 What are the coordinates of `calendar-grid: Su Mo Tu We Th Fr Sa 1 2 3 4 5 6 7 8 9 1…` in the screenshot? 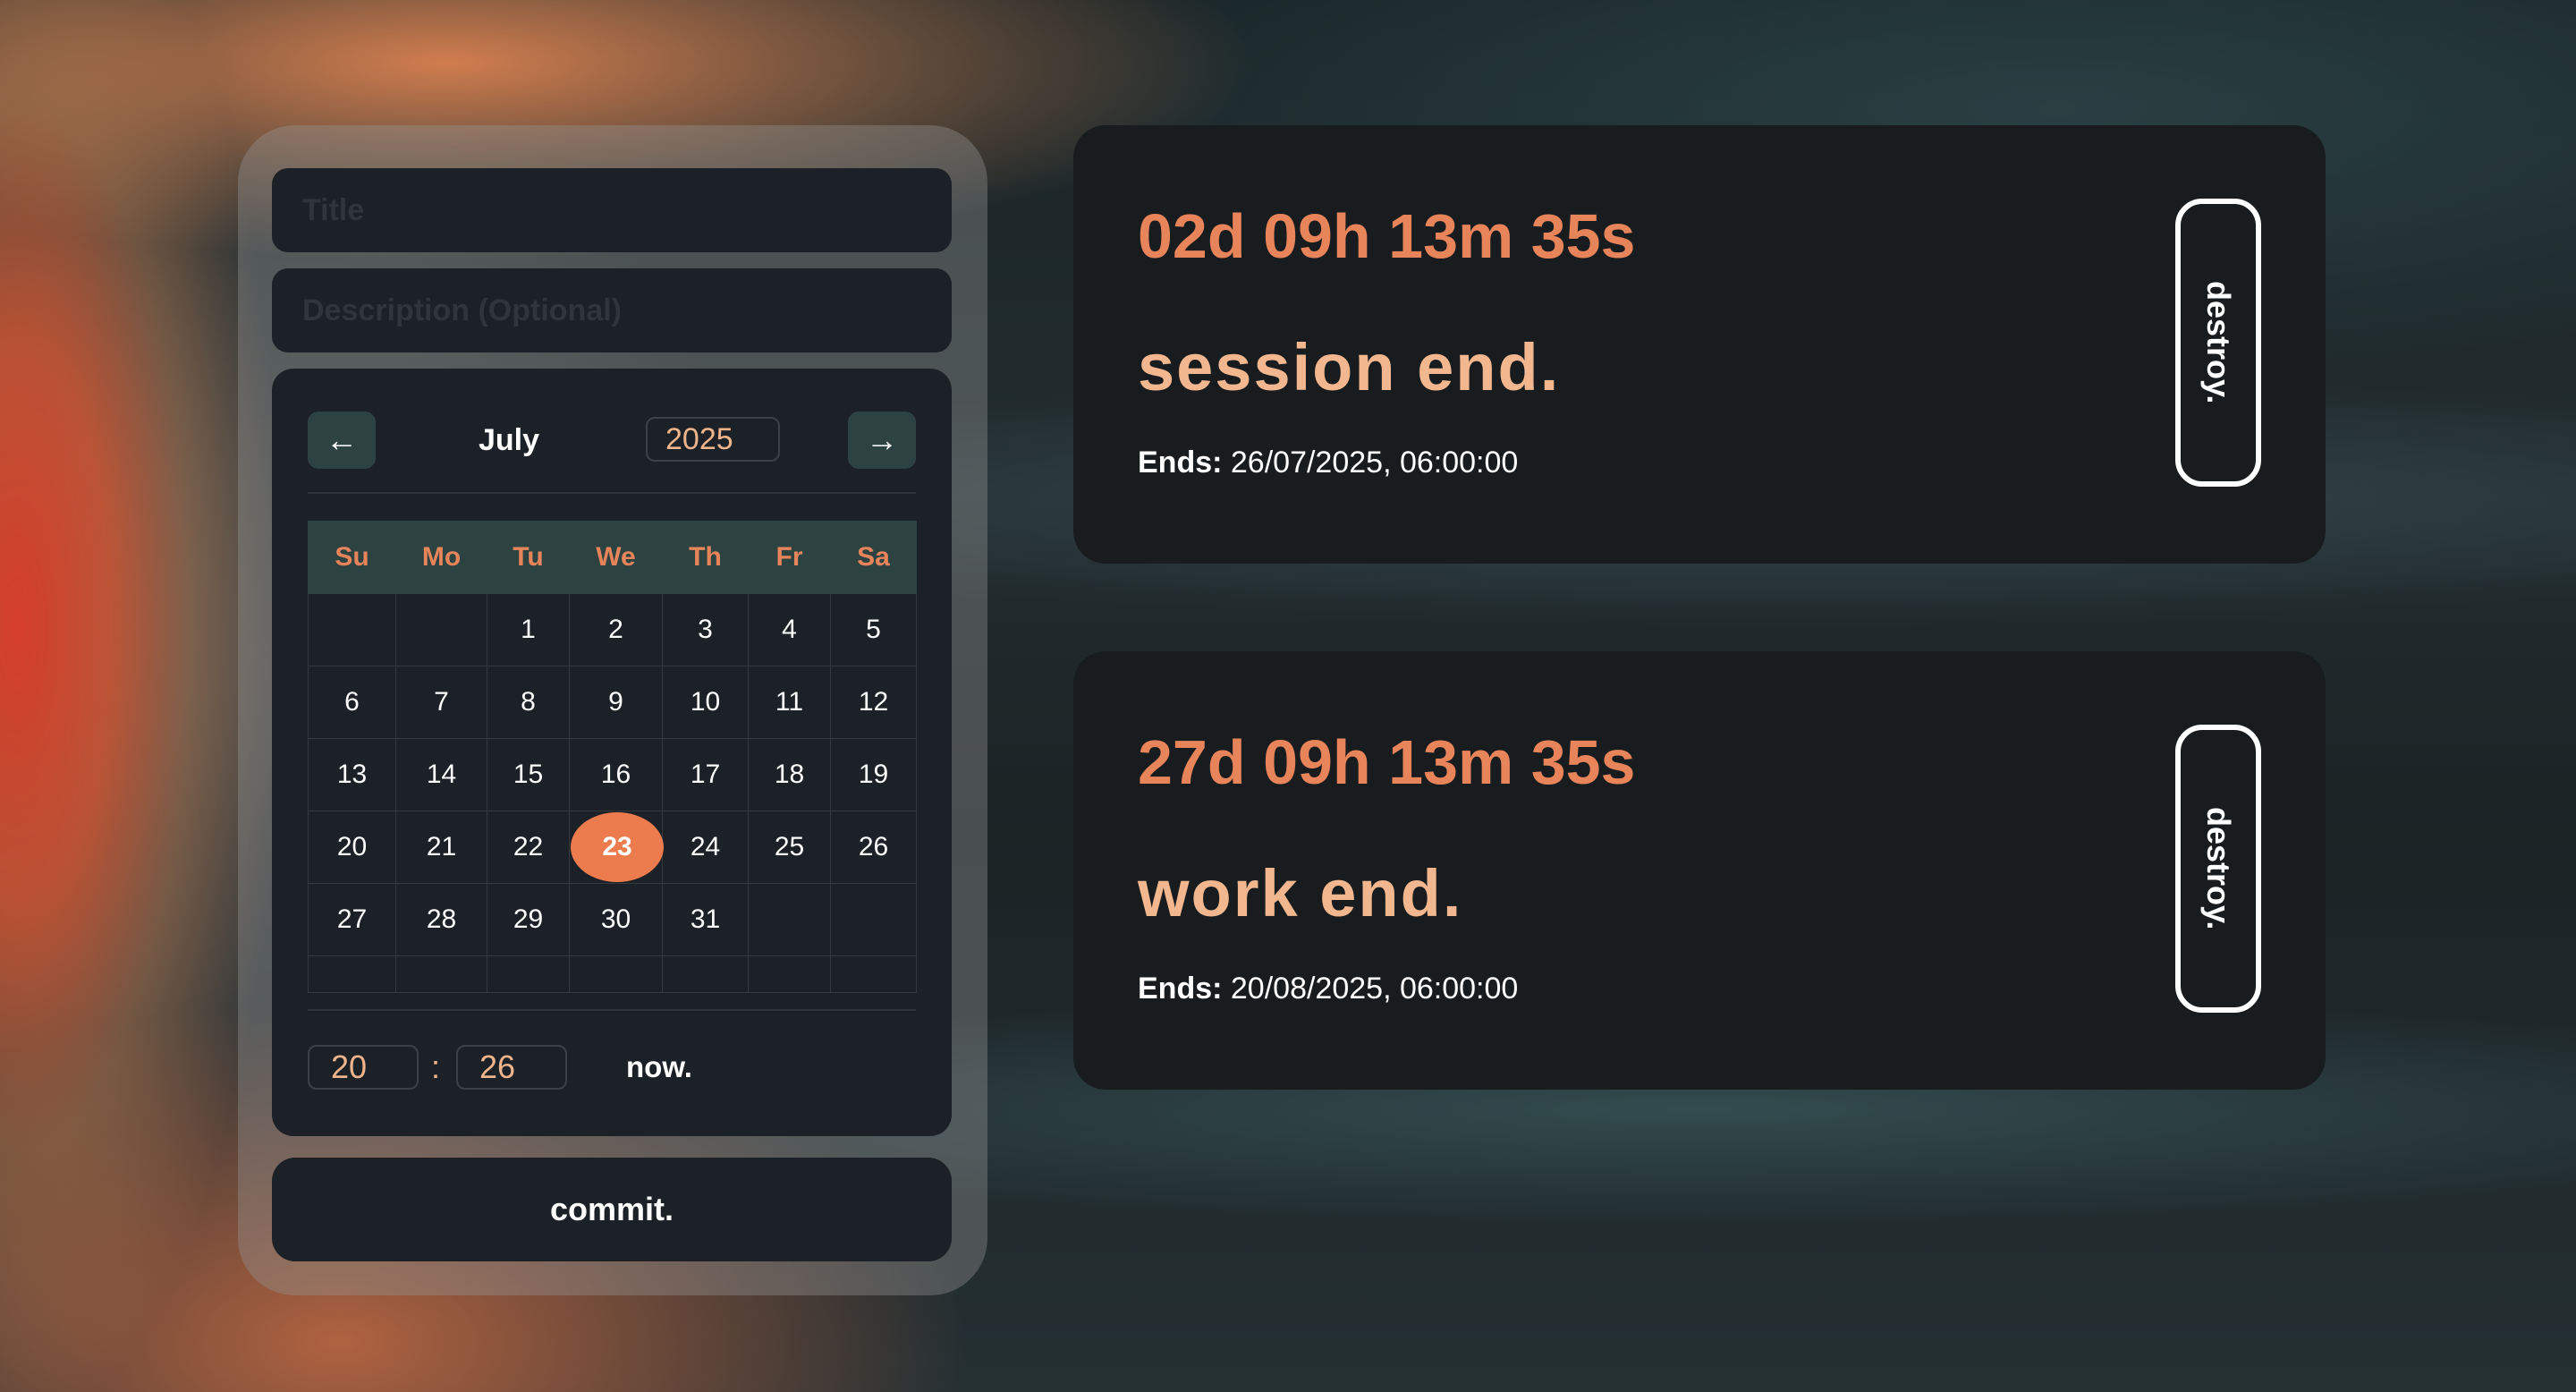 It's located at (612, 757).